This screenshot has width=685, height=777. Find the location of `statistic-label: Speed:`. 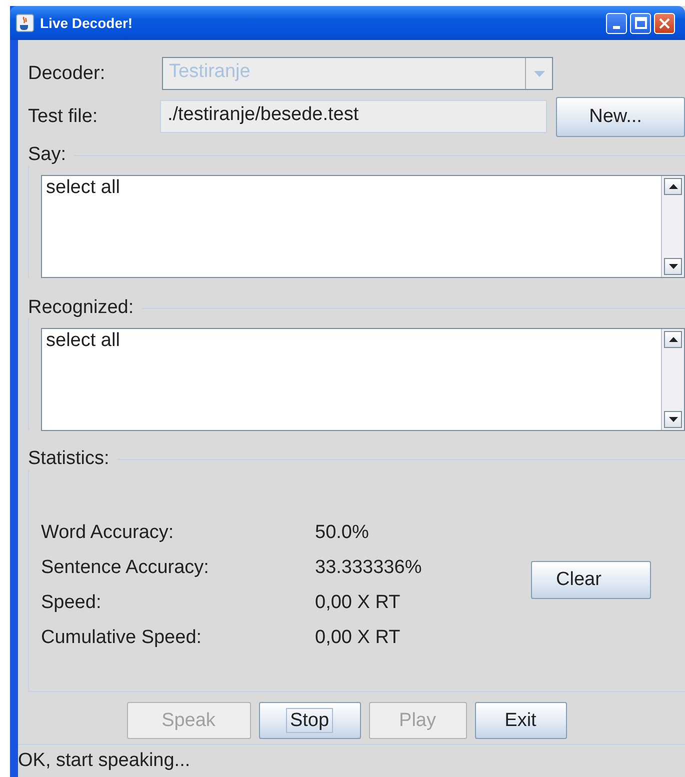

statistic-label: Speed: is located at coordinates (71, 603).